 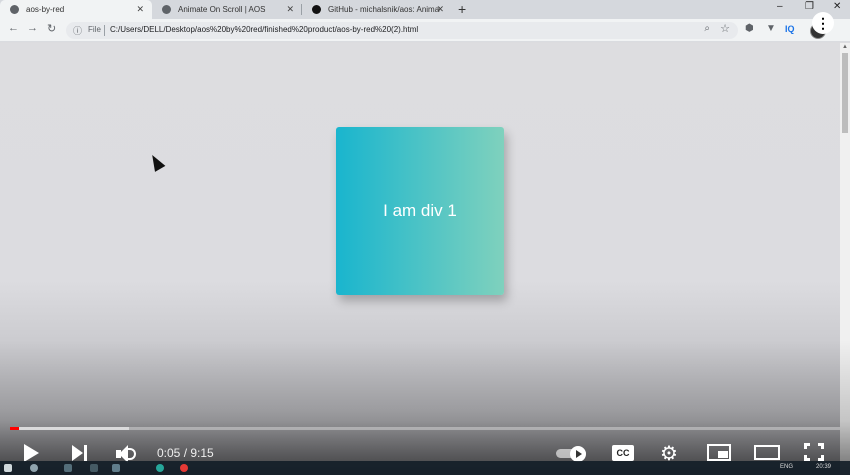 What do you see at coordinates (719, 452) in the screenshot?
I see `miniplayer-icon` at bounding box center [719, 452].